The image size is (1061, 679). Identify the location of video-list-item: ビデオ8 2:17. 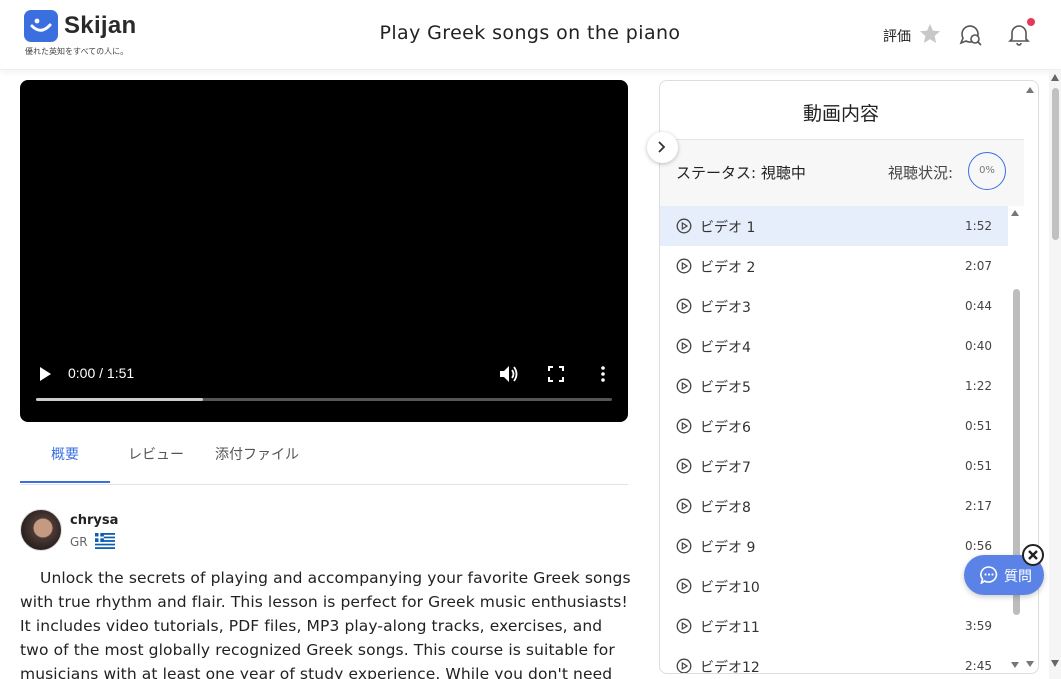
(834, 506).